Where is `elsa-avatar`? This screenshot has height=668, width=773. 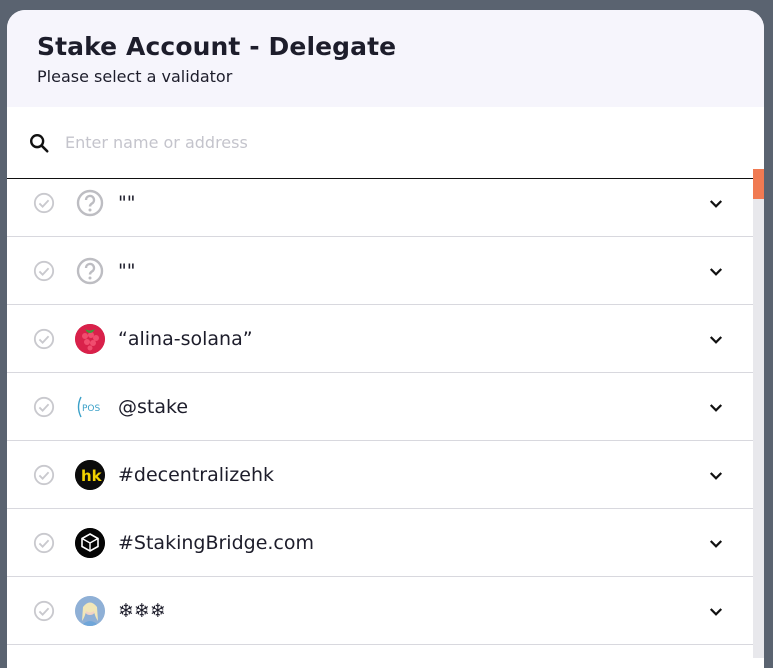 elsa-avatar is located at coordinates (90, 611).